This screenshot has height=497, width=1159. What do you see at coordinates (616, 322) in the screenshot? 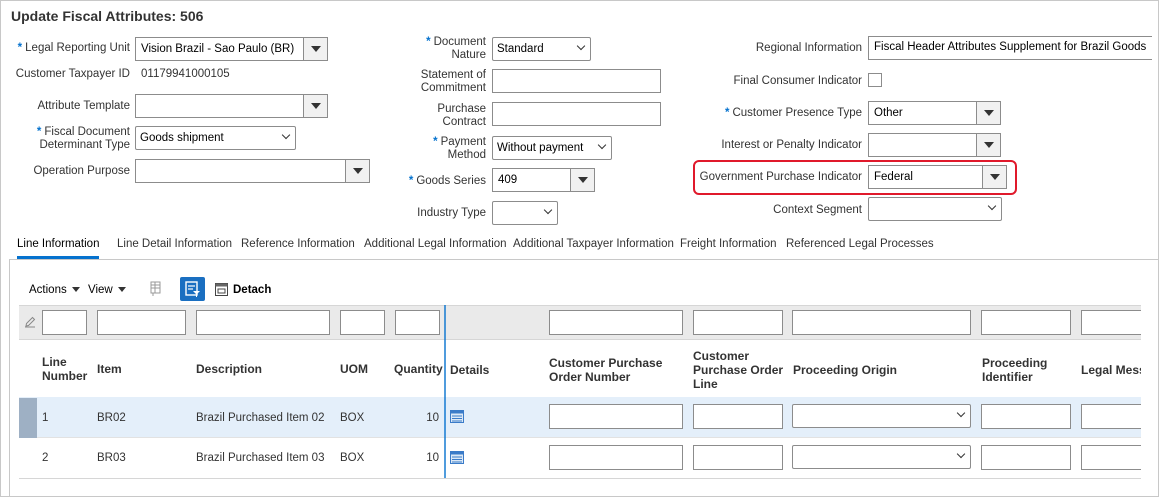
I see `filter-cpo-number` at bounding box center [616, 322].